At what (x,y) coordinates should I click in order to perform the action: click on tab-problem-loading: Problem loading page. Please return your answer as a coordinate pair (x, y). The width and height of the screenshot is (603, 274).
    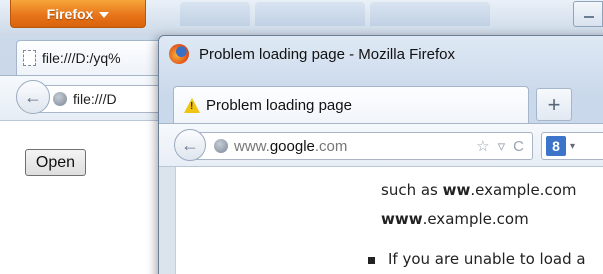
    Looking at the image, I should click on (351, 104).